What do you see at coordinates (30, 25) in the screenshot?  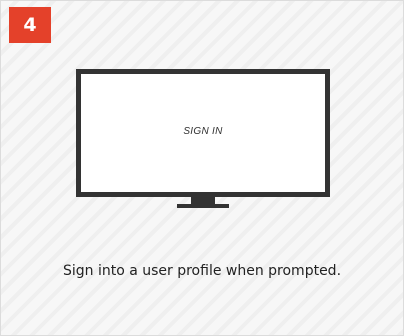 I see `step-number-badge: 4` at bounding box center [30, 25].